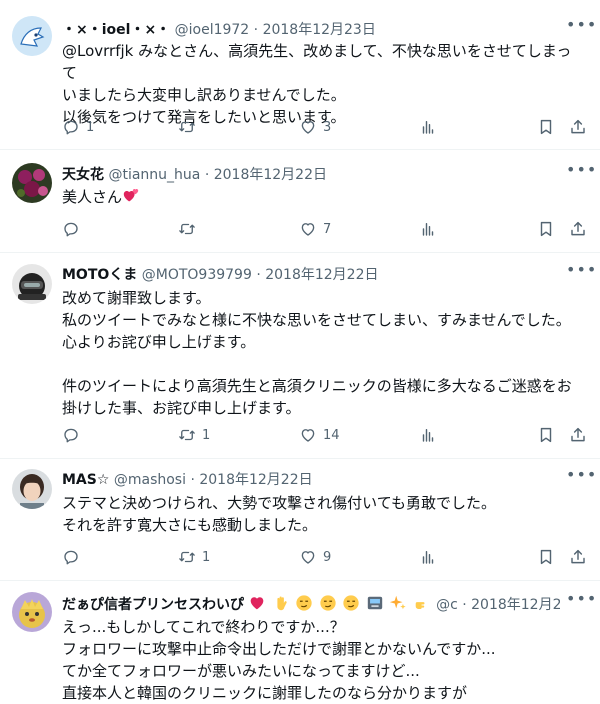 The height and width of the screenshot is (704, 600). What do you see at coordinates (308, 557) in the screenshot?
I see `heart-icon` at bounding box center [308, 557].